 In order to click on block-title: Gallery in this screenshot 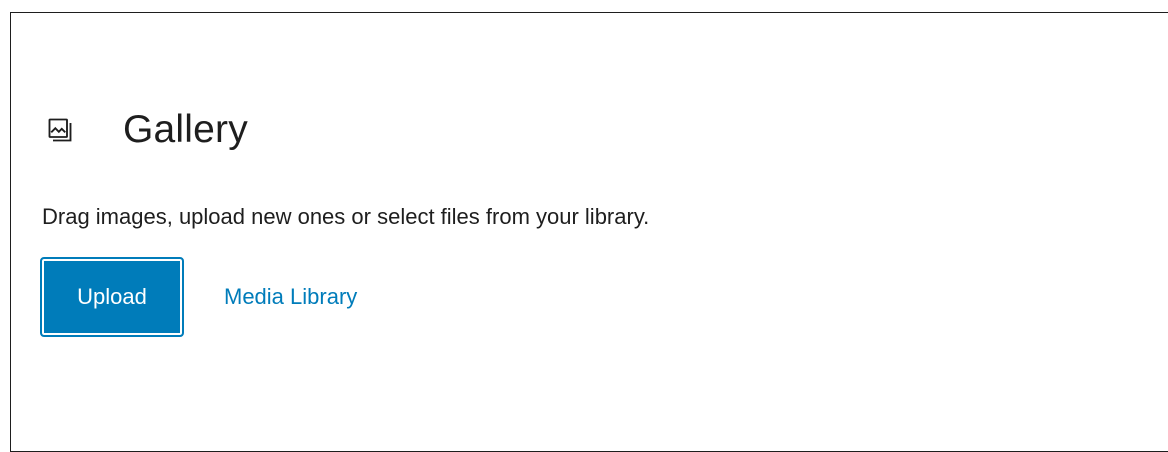, I will do `click(185, 129)`.